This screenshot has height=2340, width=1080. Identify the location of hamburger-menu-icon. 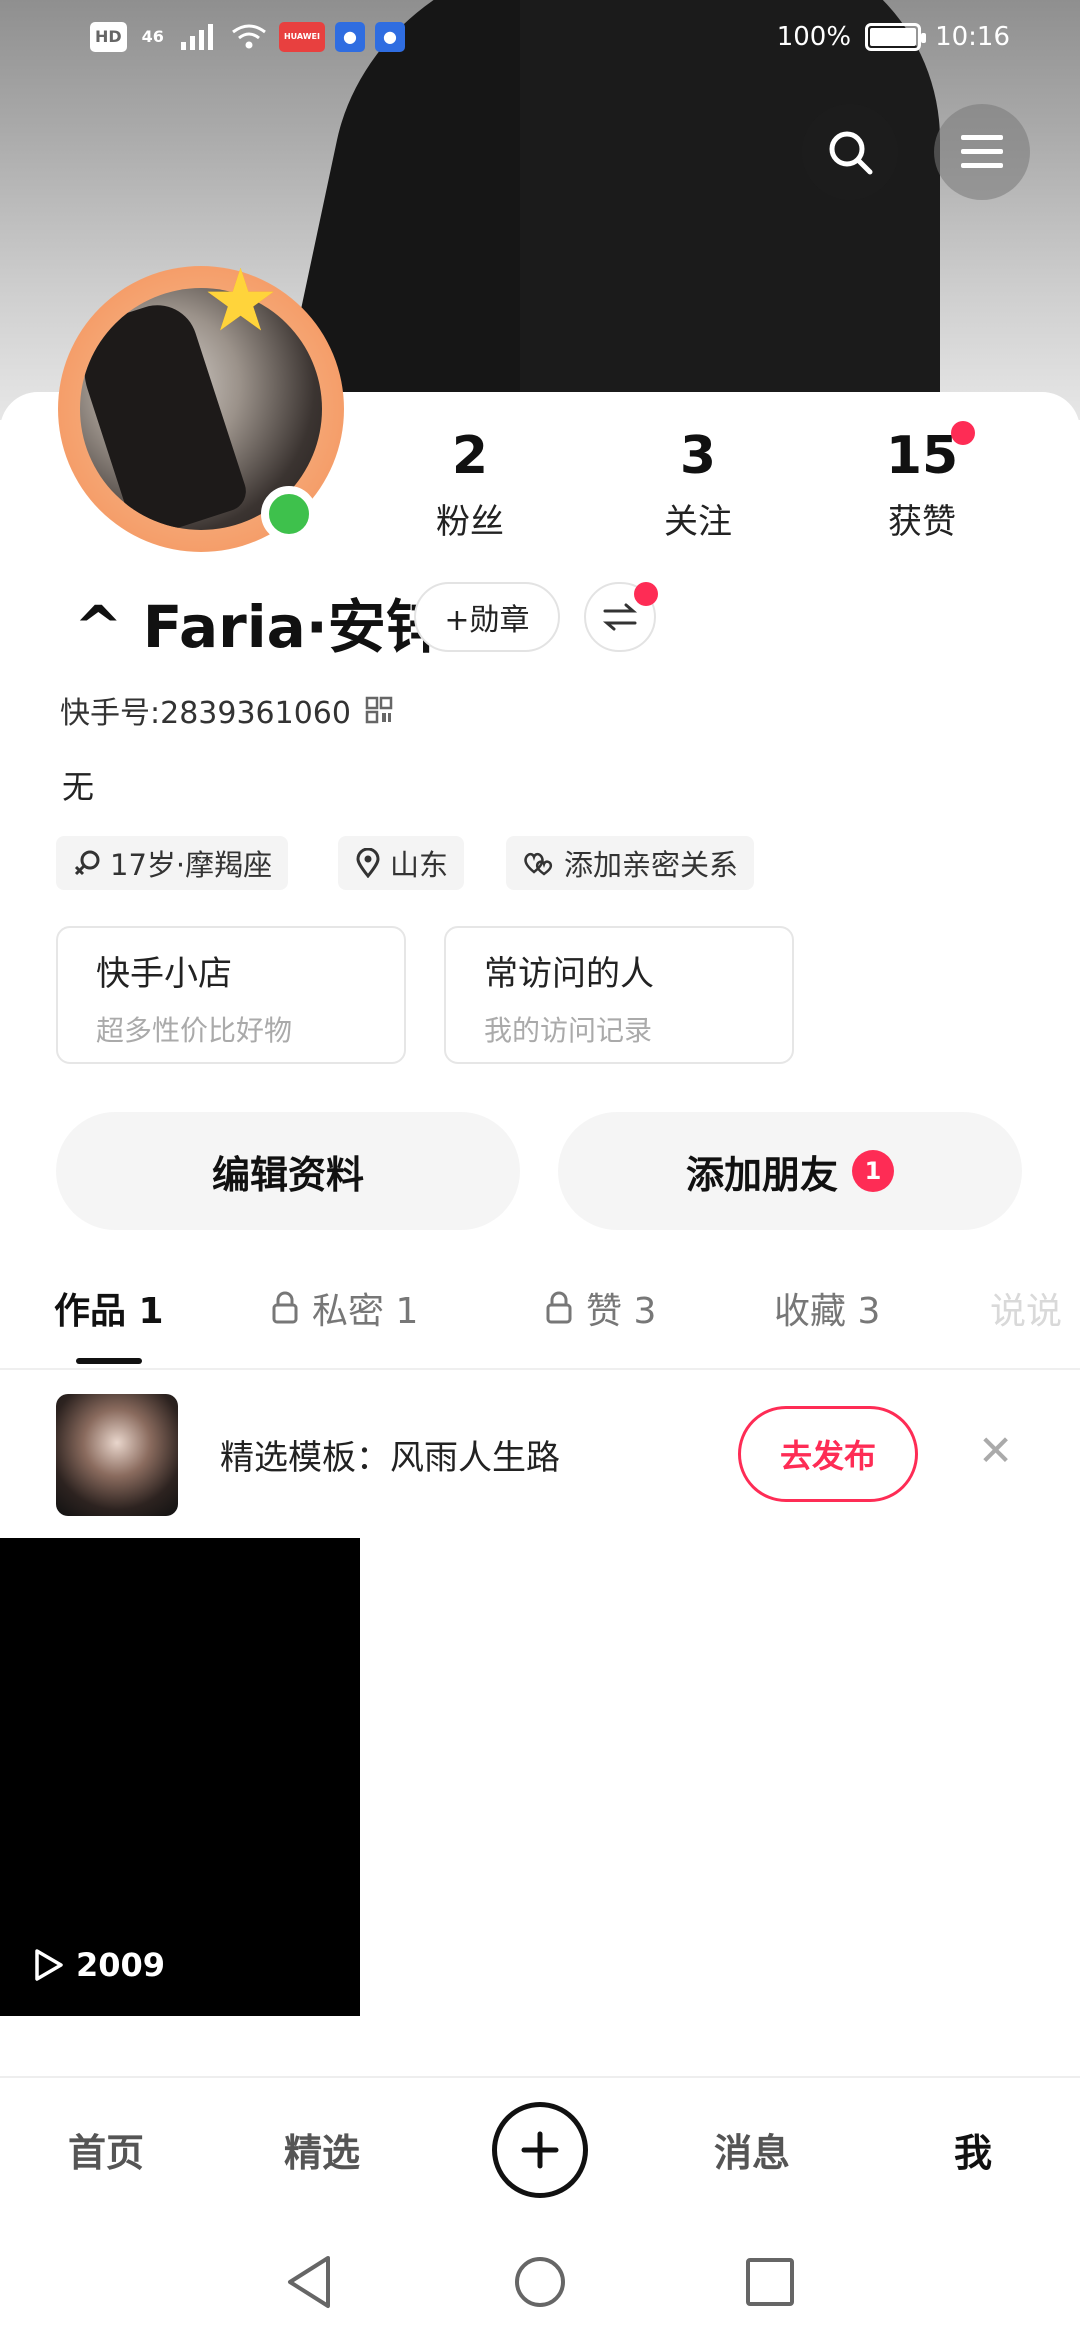
(982, 151).